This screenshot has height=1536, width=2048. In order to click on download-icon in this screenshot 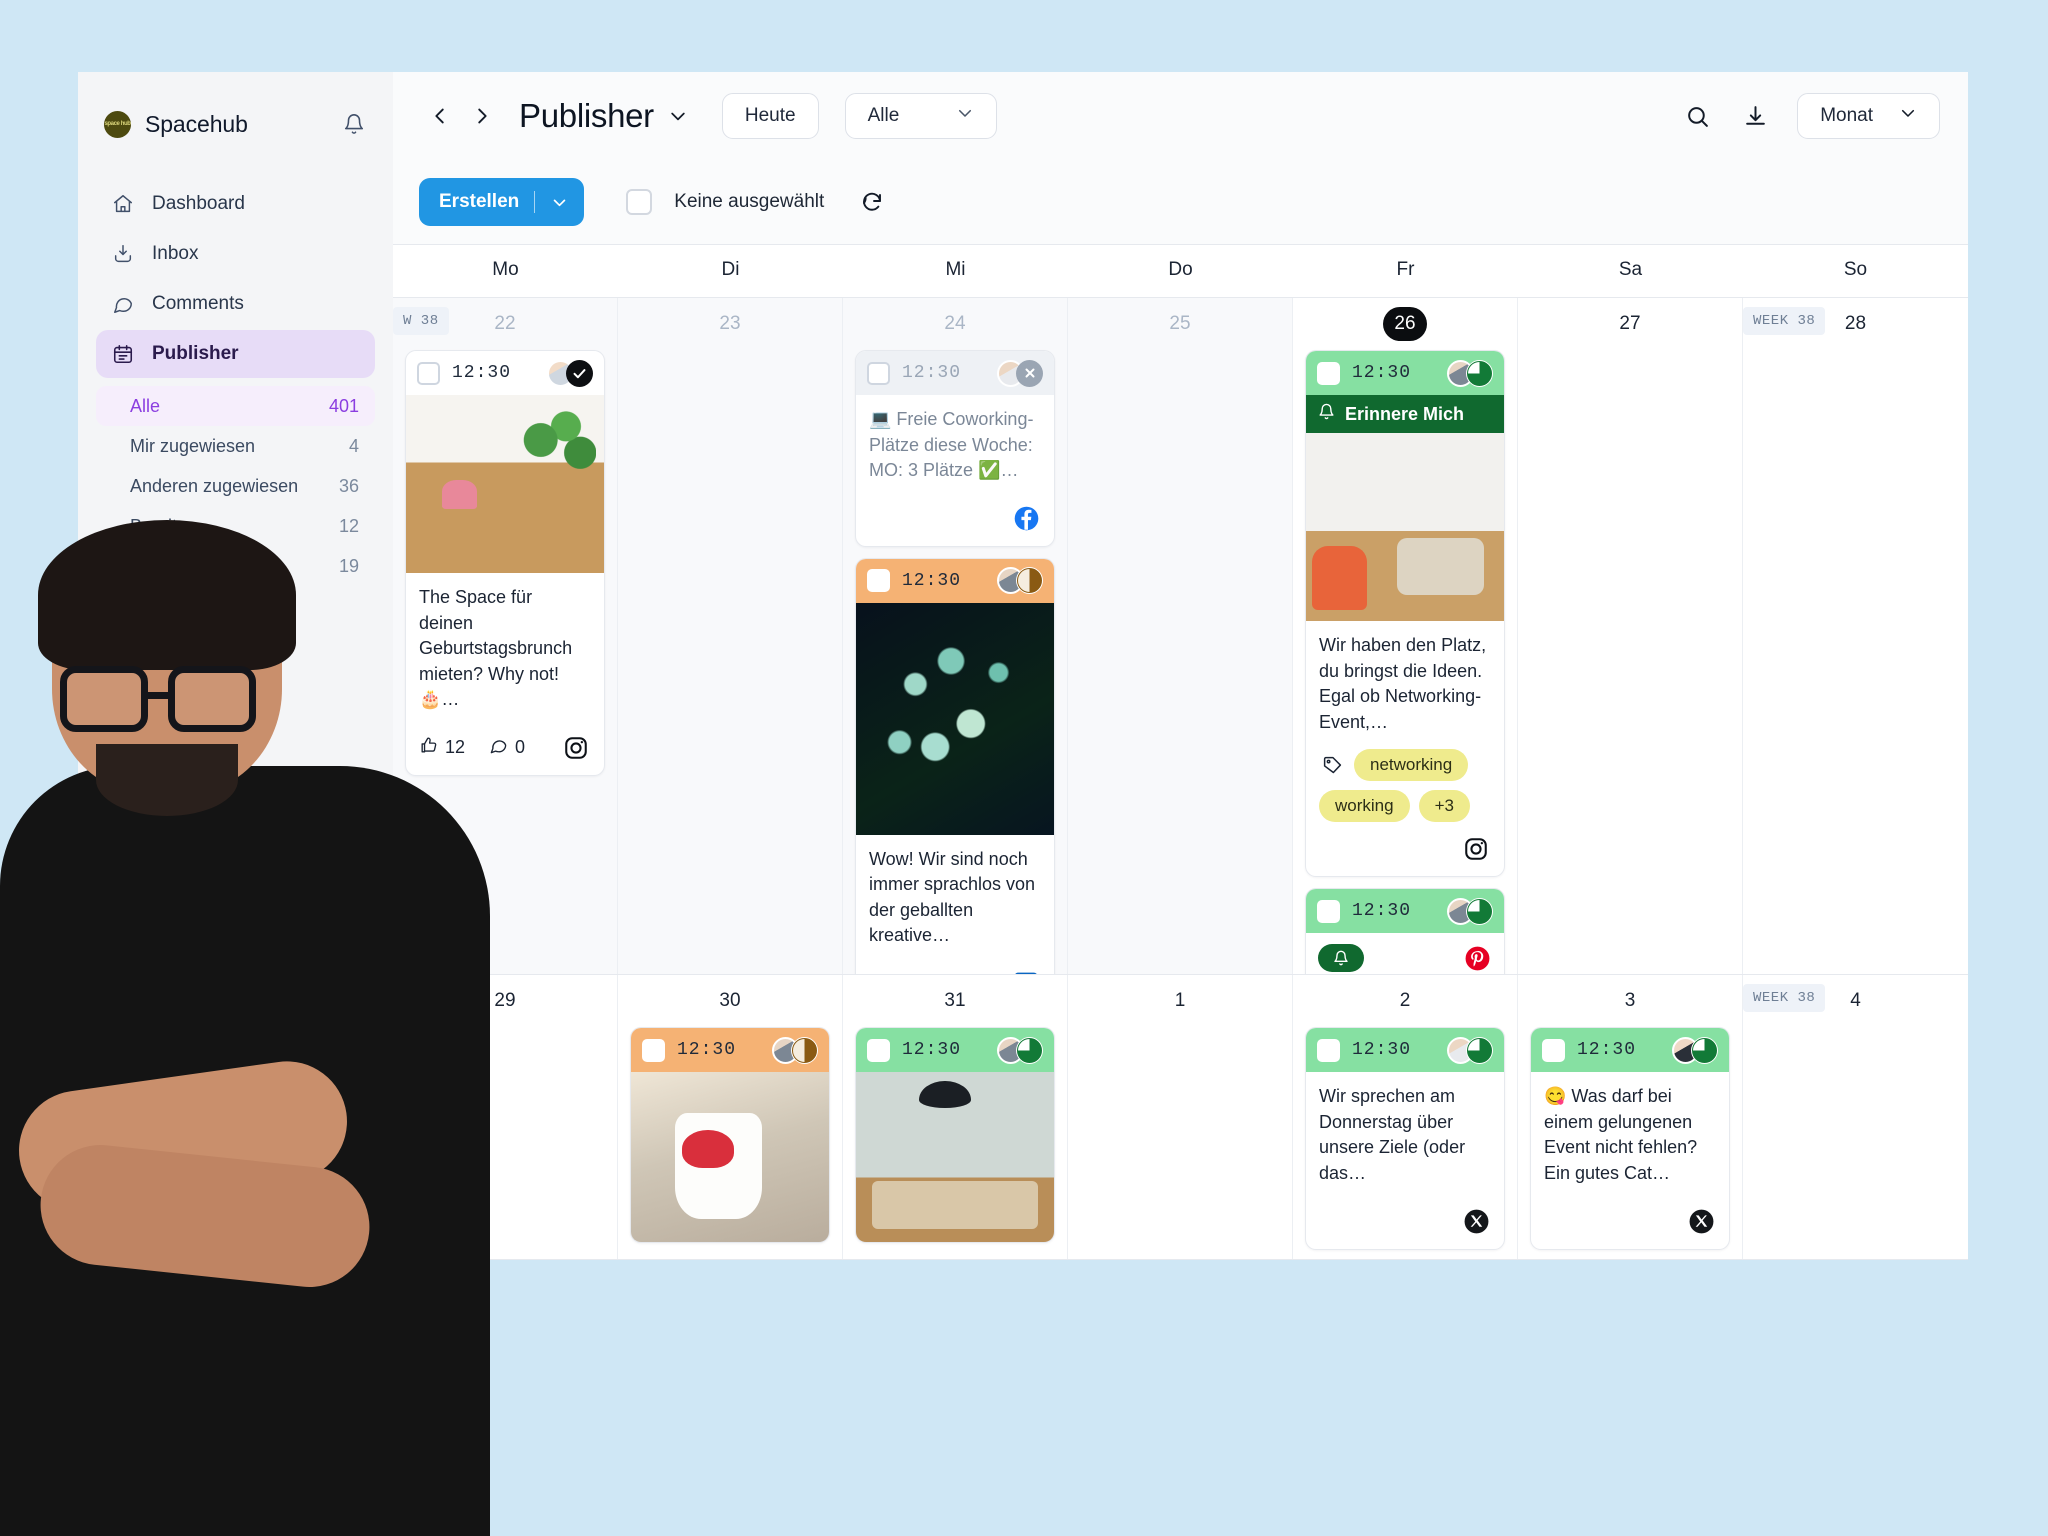, I will do `click(1755, 116)`.